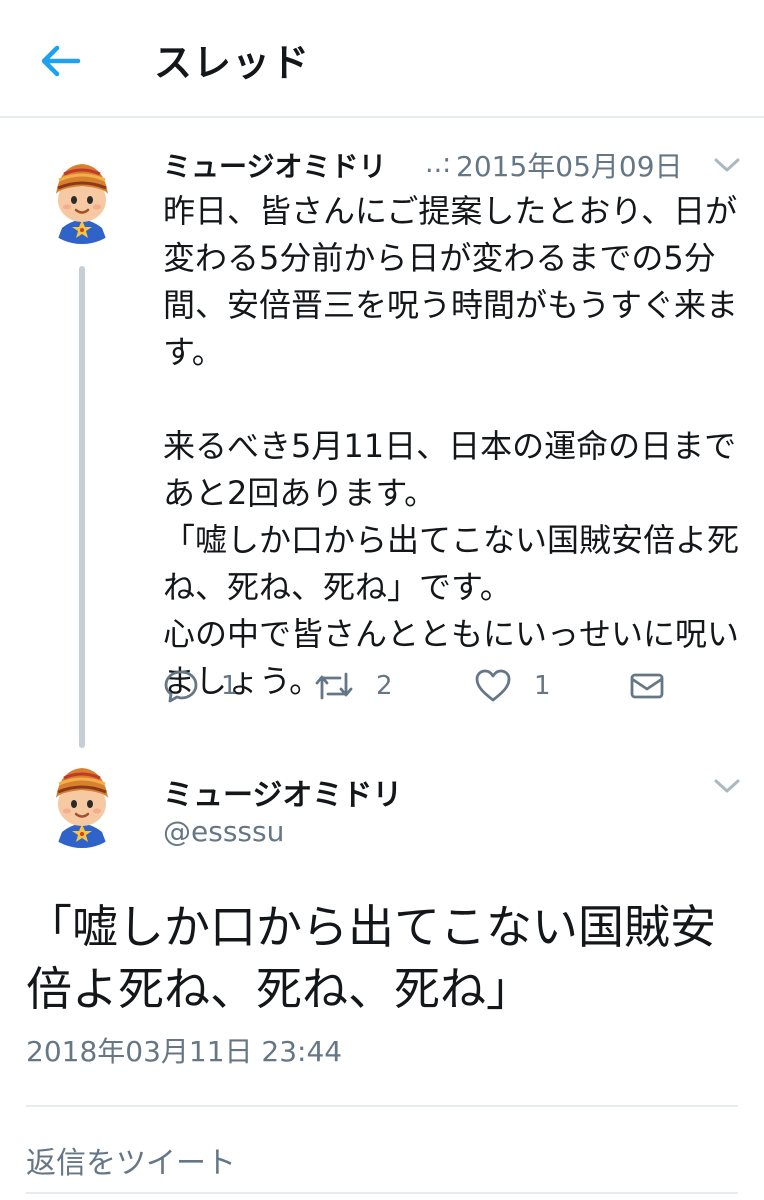  What do you see at coordinates (232, 63) in the screenshot?
I see `page-title: スレッド` at bounding box center [232, 63].